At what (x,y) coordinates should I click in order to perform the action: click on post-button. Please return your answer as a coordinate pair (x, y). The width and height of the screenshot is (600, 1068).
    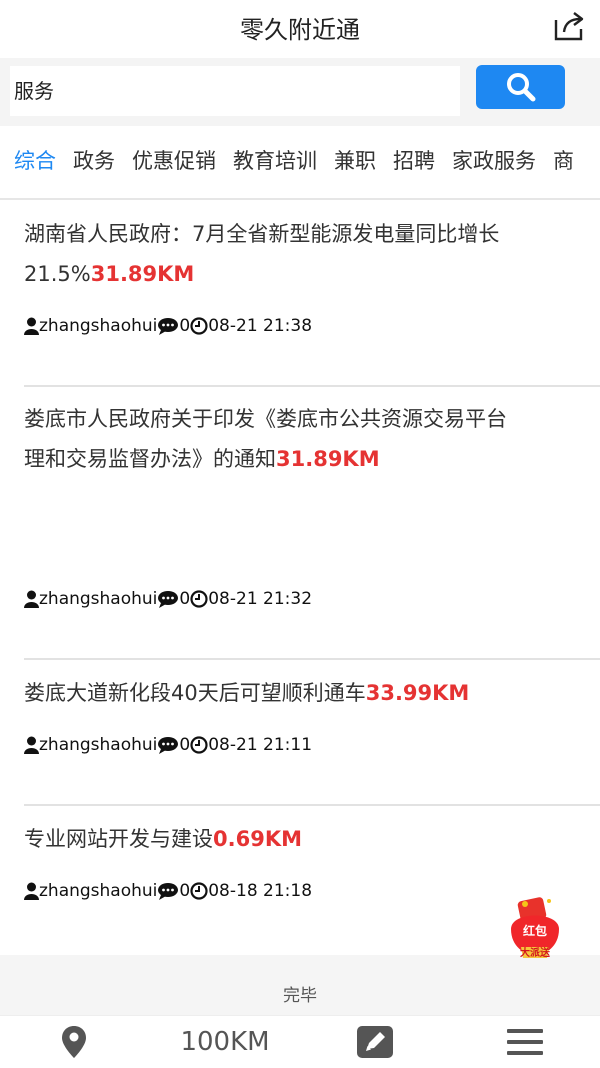
    Looking at the image, I should click on (375, 1042).